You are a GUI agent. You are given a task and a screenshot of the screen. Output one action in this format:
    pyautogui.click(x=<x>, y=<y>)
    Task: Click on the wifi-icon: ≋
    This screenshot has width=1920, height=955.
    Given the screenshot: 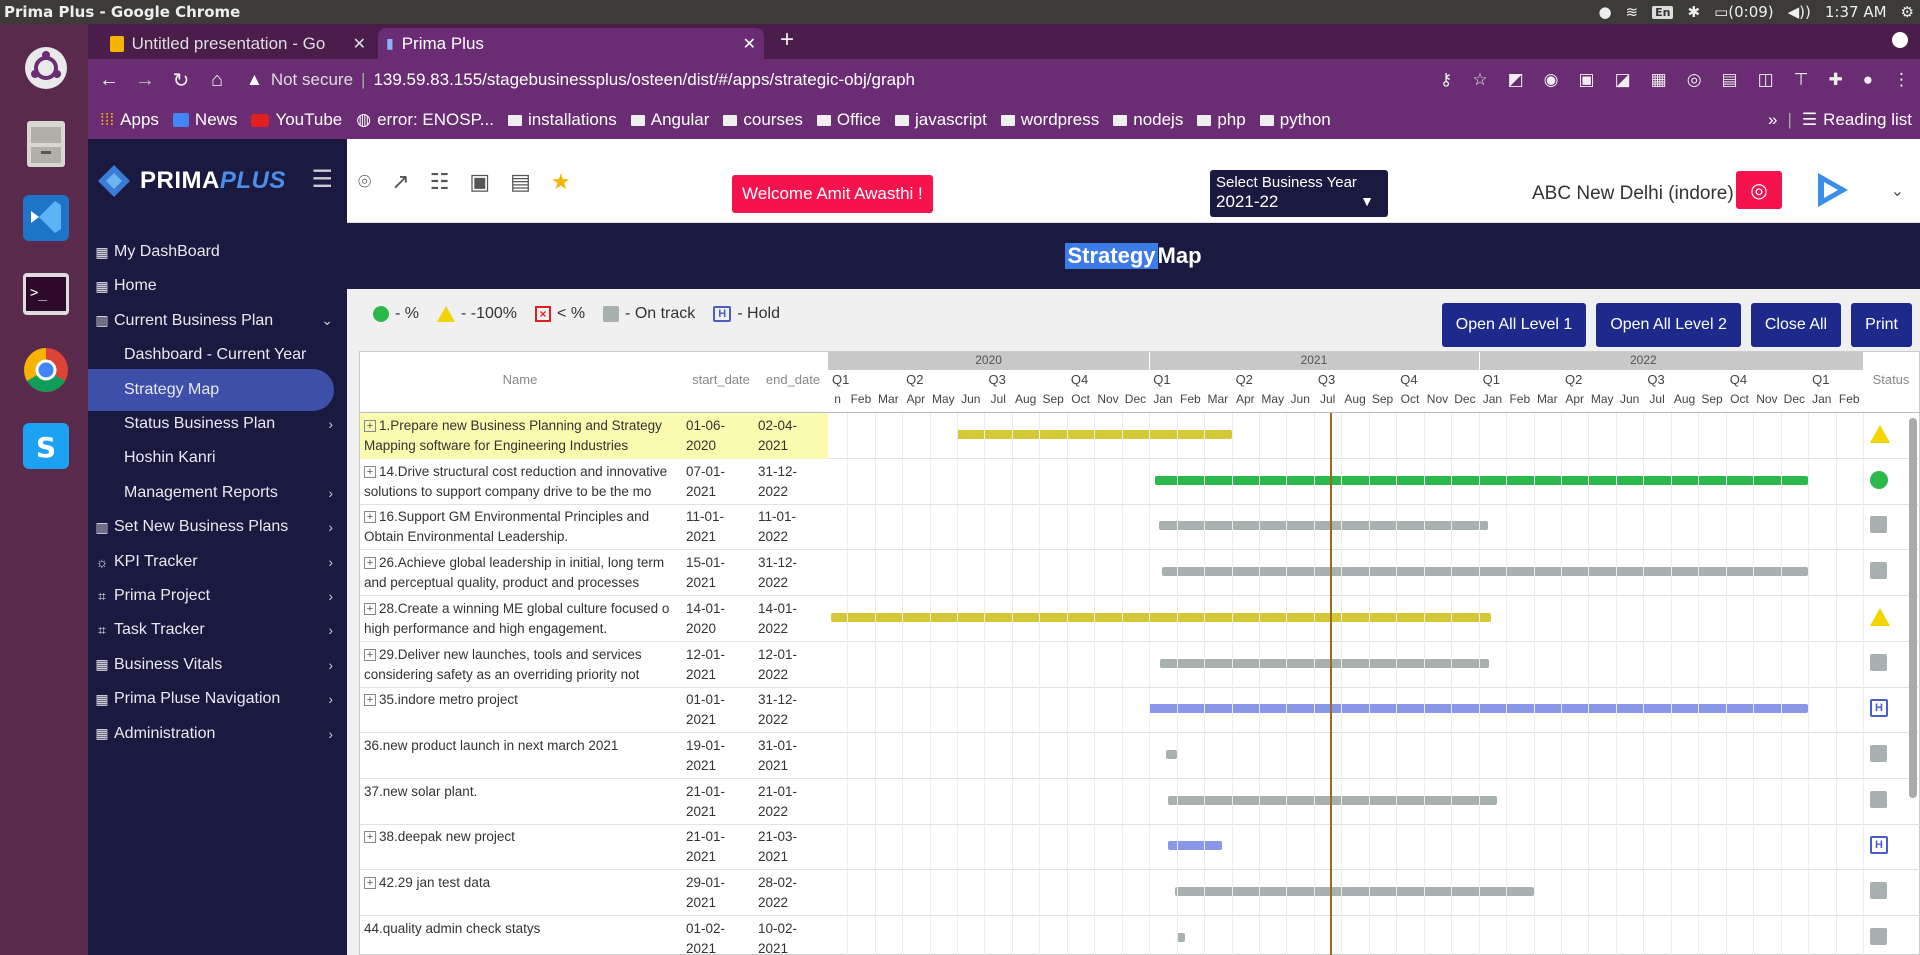 What is the action you would take?
    pyautogui.click(x=1632, y=12)
    